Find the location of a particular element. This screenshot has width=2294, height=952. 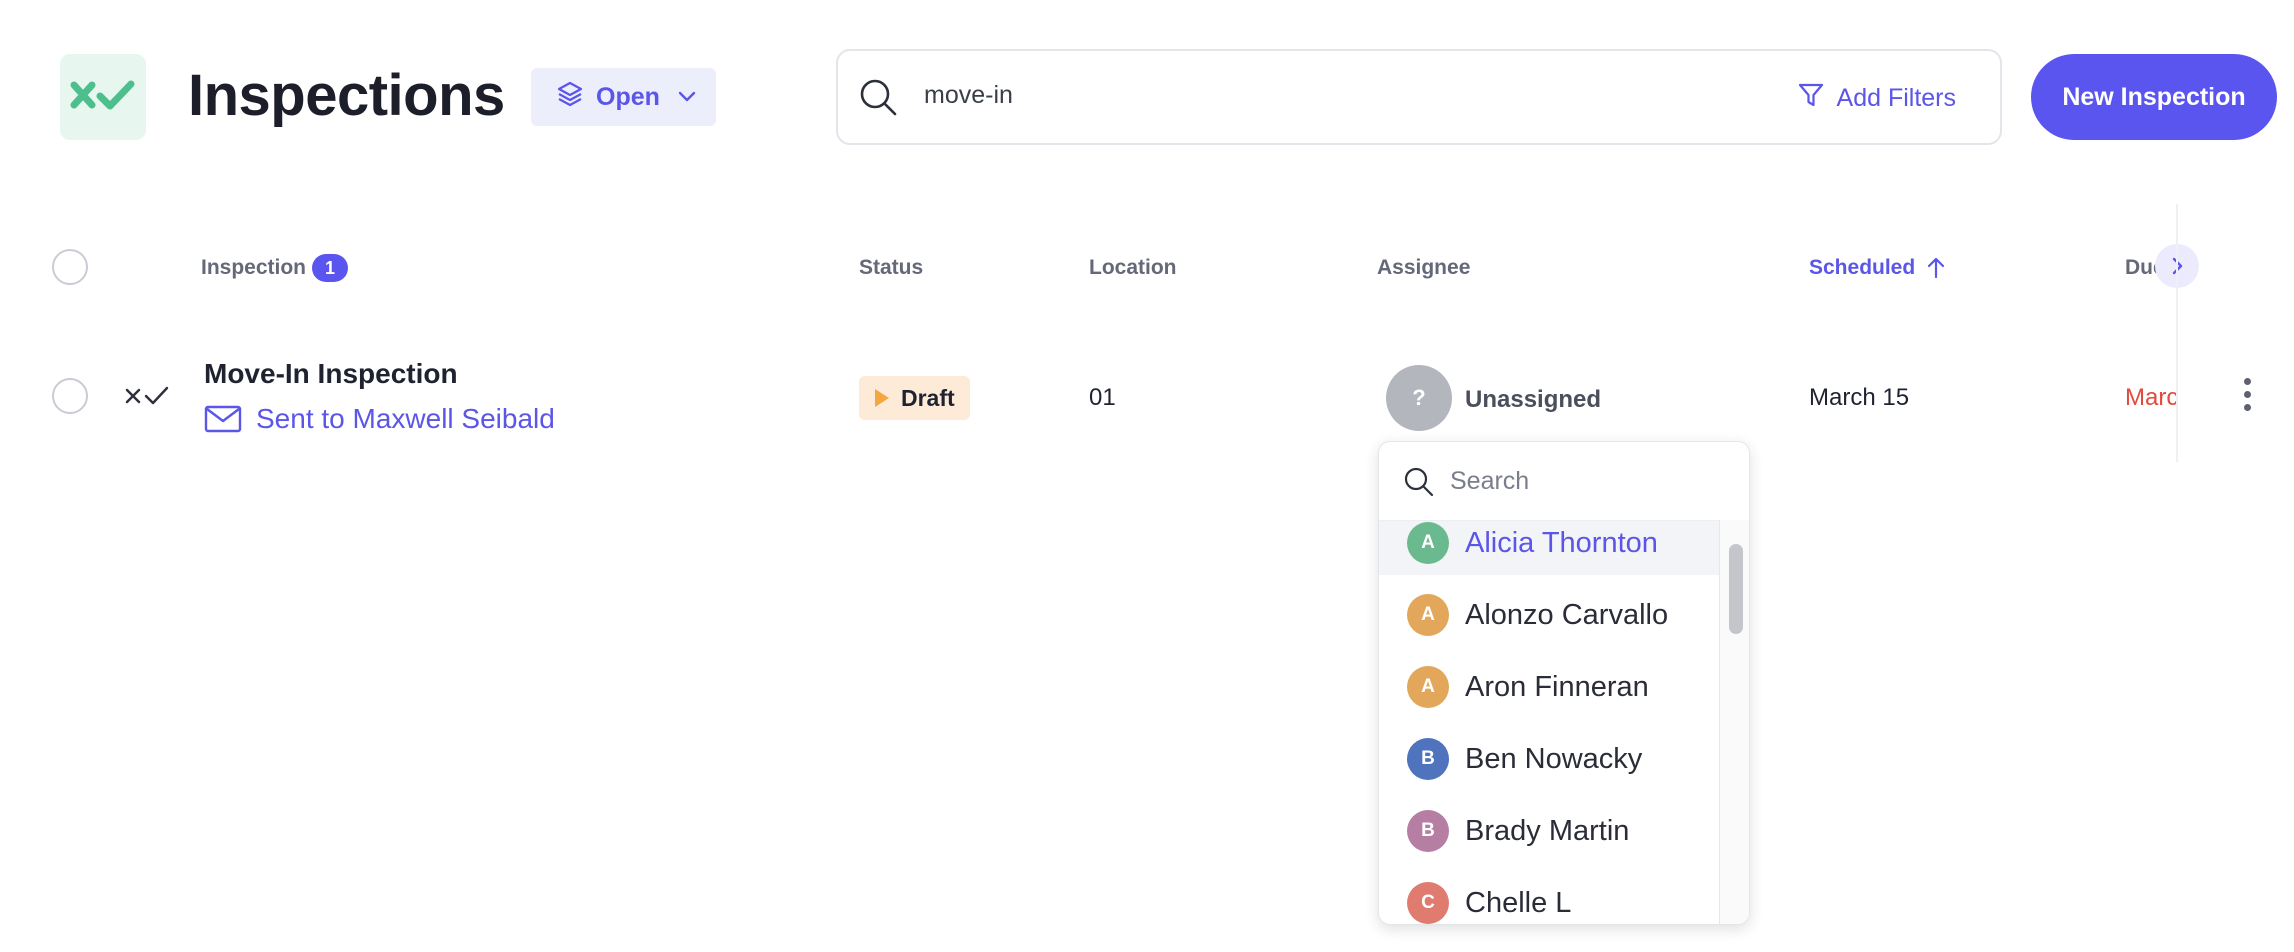

assignee-option: C Chelle L is located at coordinates (1549, 897).